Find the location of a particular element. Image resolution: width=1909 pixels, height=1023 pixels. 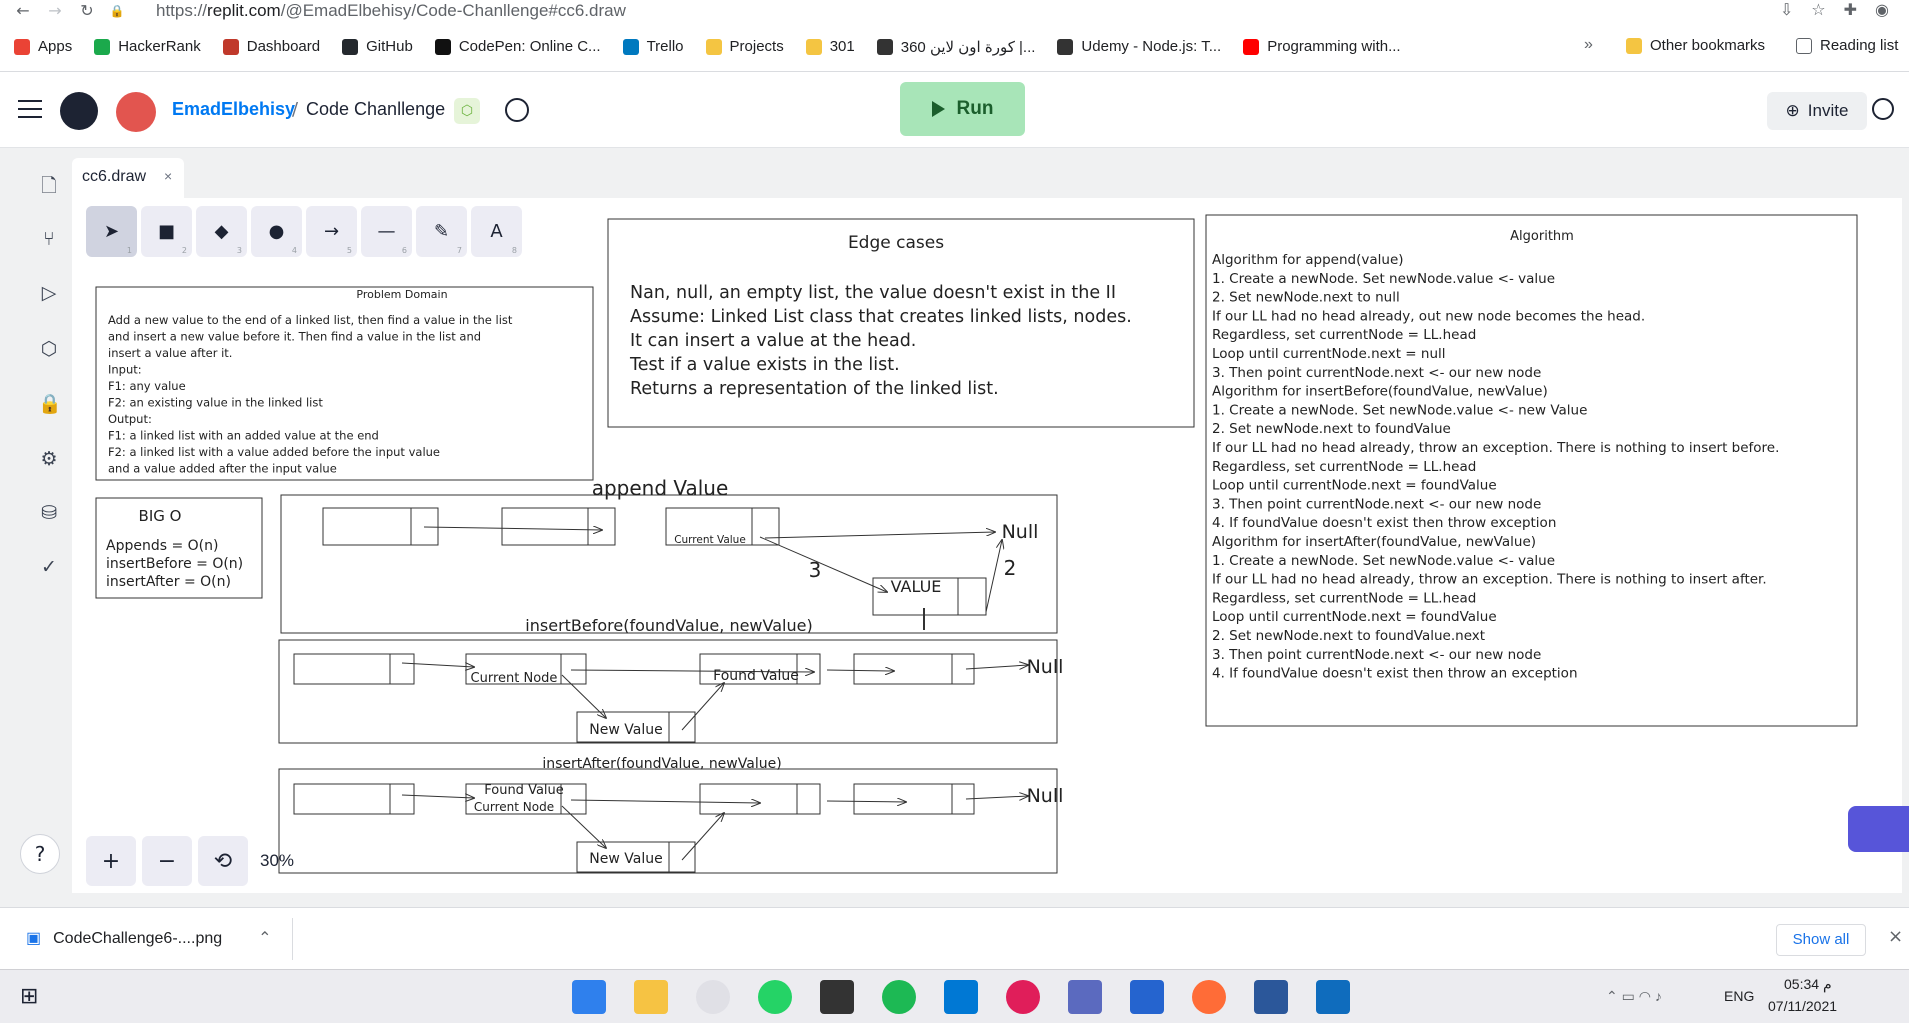

tool-shortcut-number: 7 is located at coordinates (459, 250).